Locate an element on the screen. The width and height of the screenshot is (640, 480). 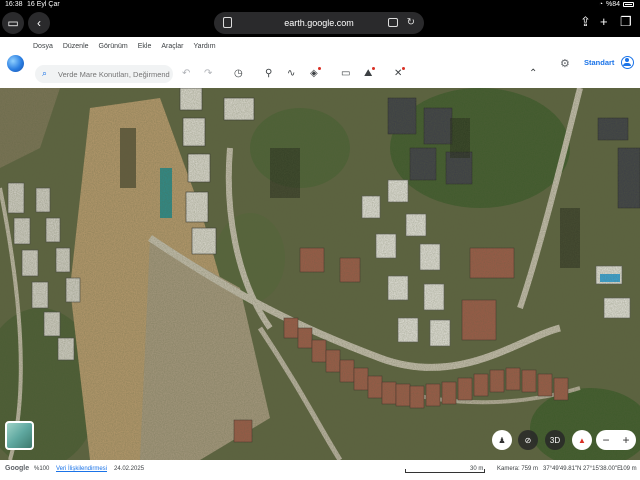
back-button: ‹ is located at coordinates (39, 23).